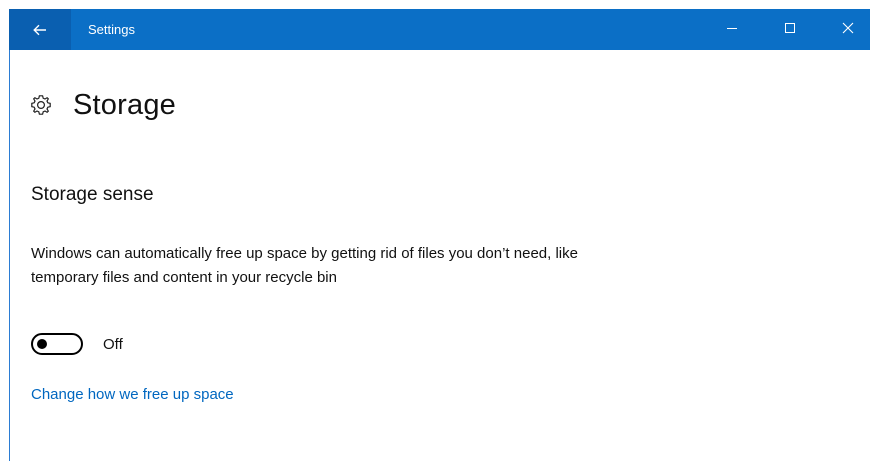  Describe the element at coordinates (439, 29) in the screenshot. I see `title-bar: Settings` at that location.